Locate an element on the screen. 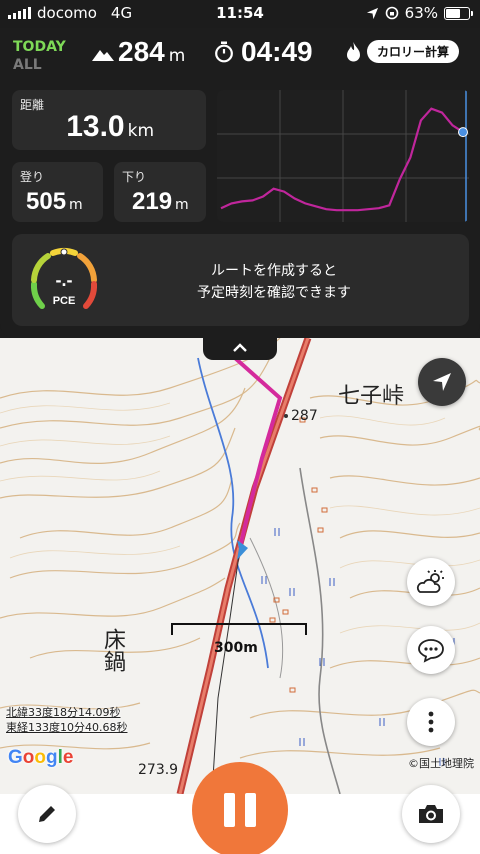  battery-icon is located at coordinates (458, 13).